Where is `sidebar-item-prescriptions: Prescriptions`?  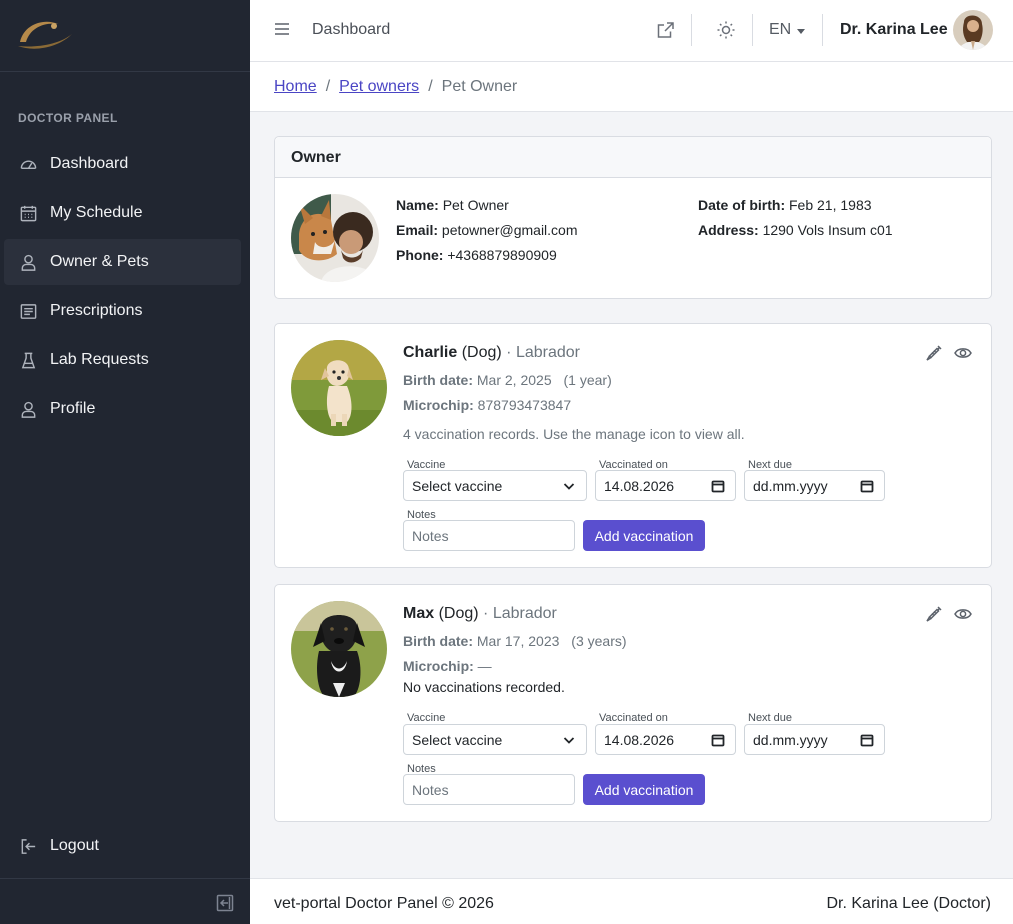 sidebar-item-prescriptions: Prescriptions is located at coordinates (122, 311).